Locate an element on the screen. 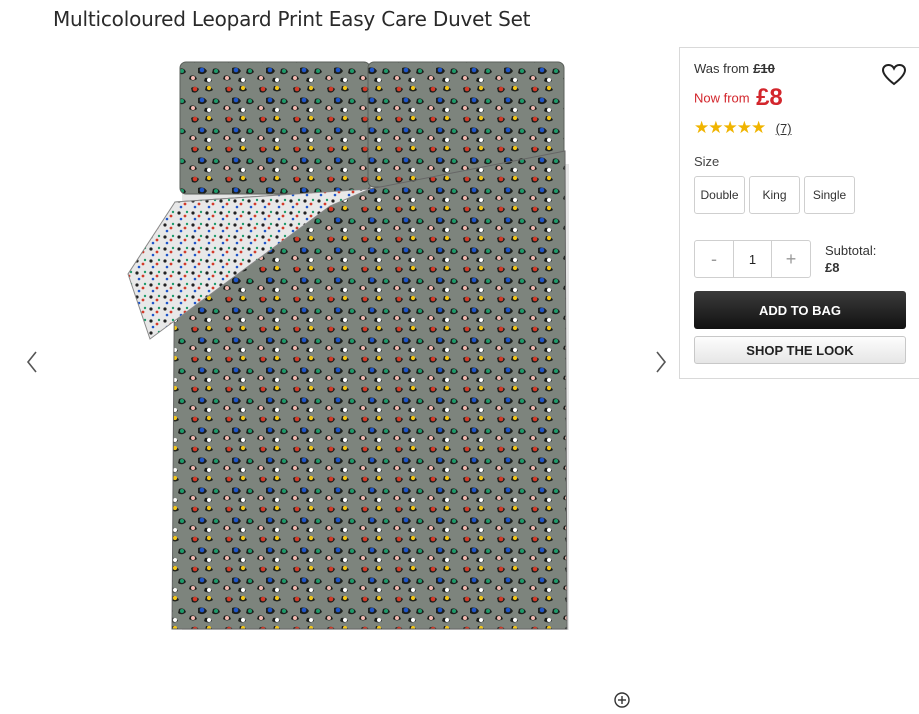  heart-icon is located at coordinates (894, 75).